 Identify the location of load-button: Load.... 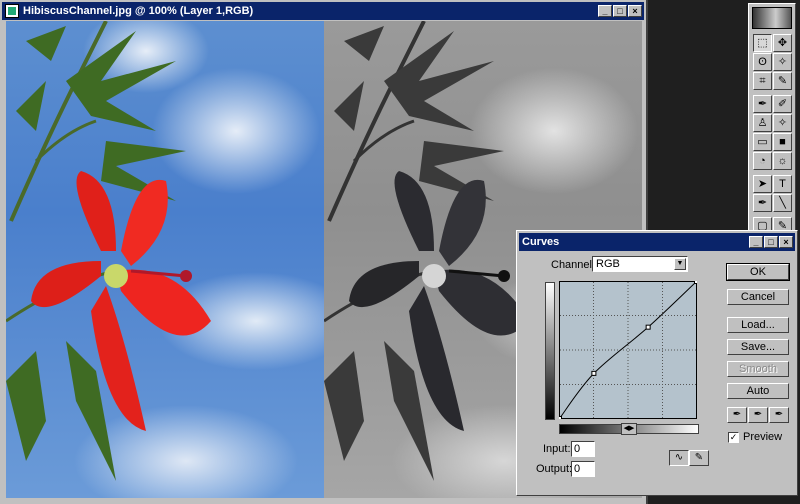
(758, 325).